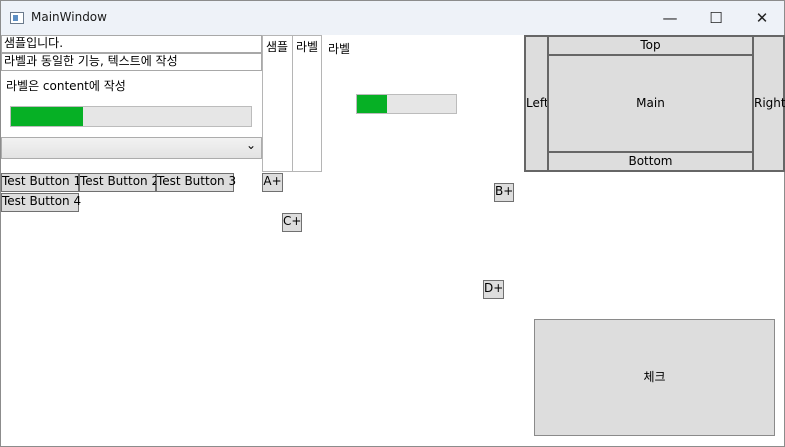 The width and height of the screenshot is (785, 447). Describe the element at coordinates (47, 116) in the screenshot. I see `left-progress-fill` at that location.